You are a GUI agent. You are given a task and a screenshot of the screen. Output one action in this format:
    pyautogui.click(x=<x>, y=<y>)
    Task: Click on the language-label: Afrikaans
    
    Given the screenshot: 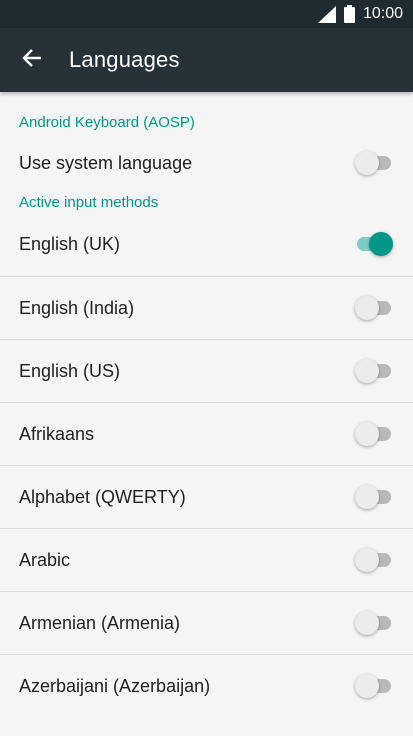 What is the action you would take?
    pyautogui.click(x=57, y=433)
    